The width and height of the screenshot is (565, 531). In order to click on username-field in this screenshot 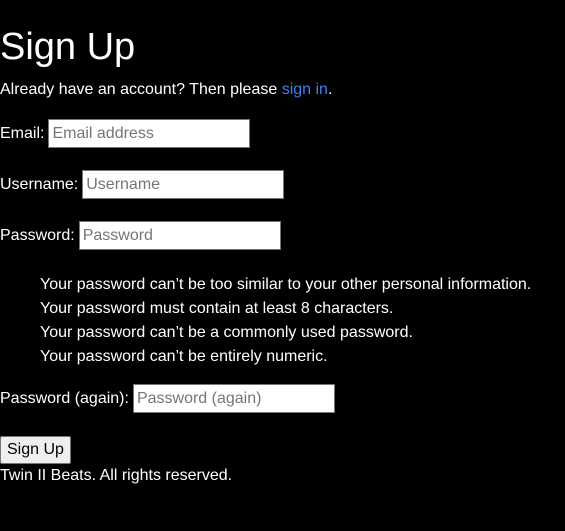, I will do `click(183, 184)`.